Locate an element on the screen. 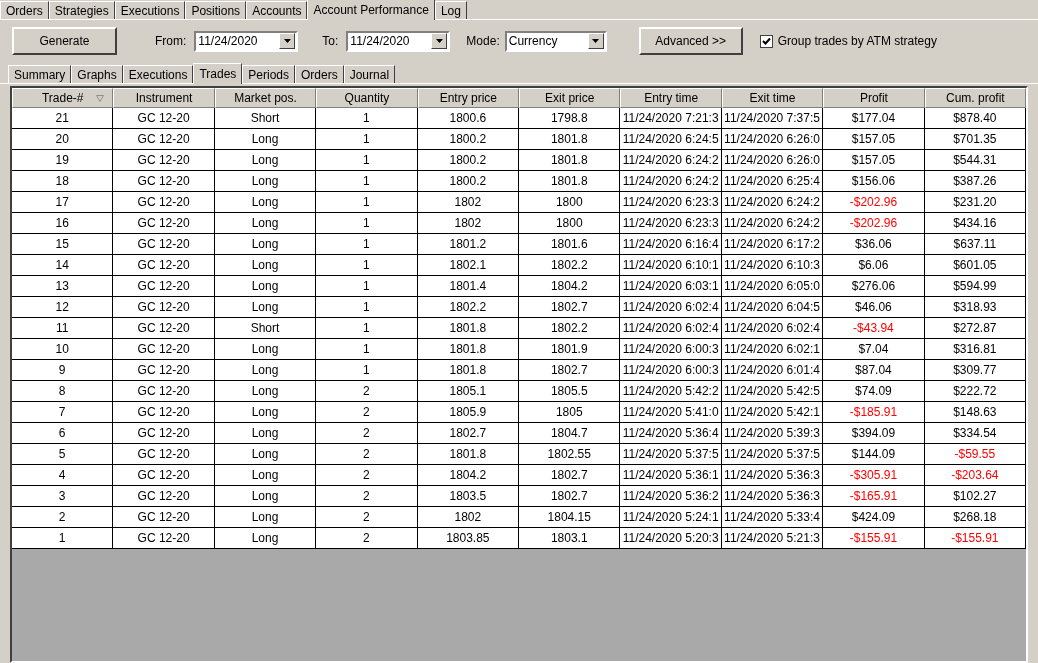 This screenshot has height=663, width=1038. advanced-button: Advanced >> is located at coordinates (690, 41).